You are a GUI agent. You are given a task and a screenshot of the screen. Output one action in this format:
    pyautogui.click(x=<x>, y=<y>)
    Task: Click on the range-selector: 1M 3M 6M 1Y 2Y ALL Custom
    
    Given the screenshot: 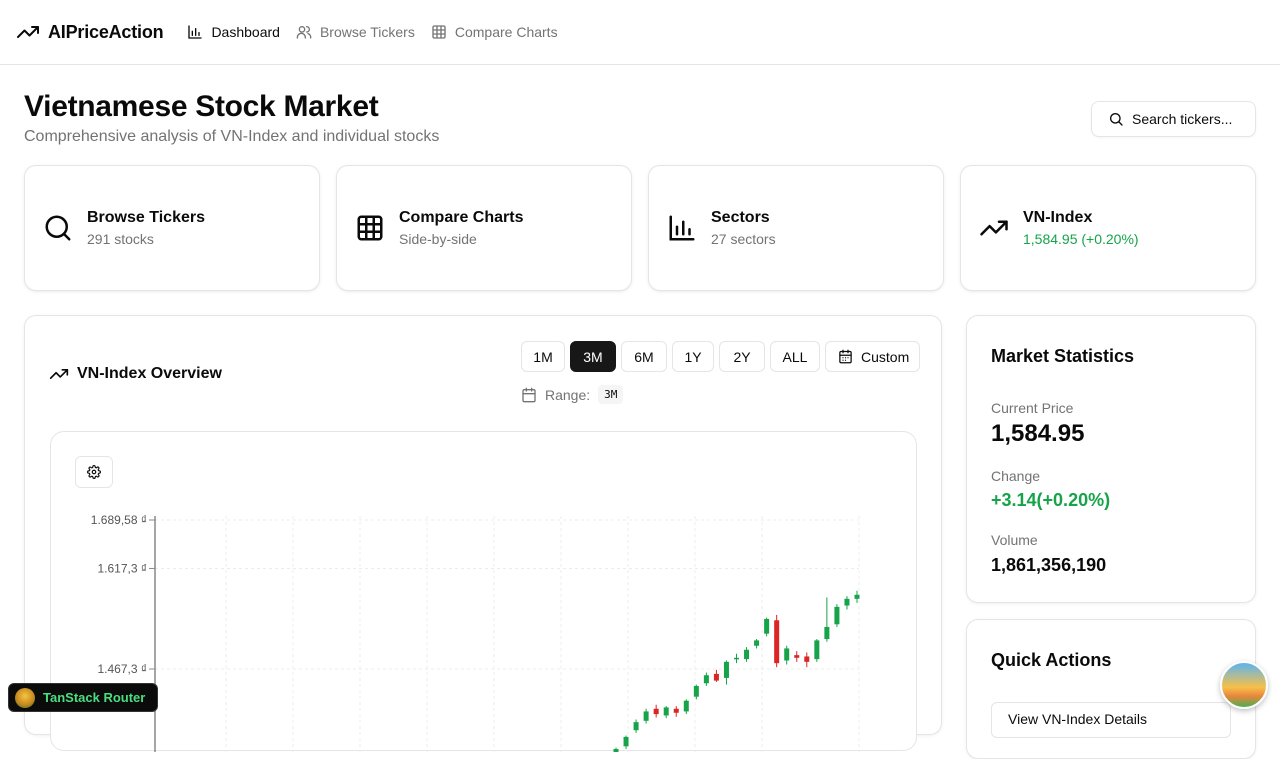 What is the action you would take?
    pyautogui.click(x=721, y=356)
    